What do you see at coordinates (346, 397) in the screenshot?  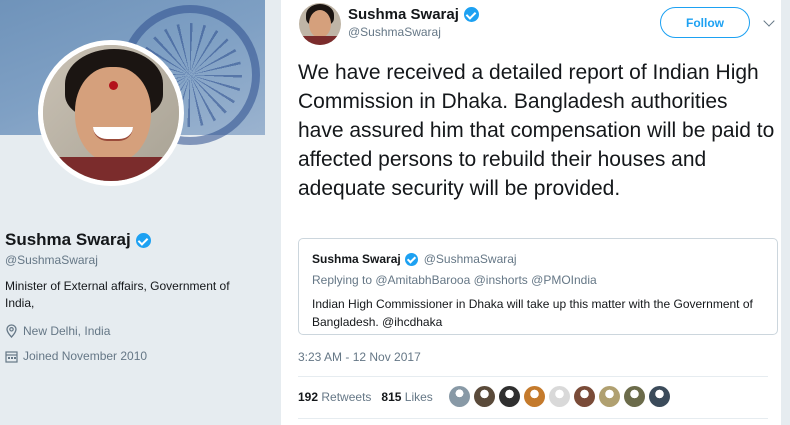 I see `retweets-label: Retweets` at bounding box center [346, 397].